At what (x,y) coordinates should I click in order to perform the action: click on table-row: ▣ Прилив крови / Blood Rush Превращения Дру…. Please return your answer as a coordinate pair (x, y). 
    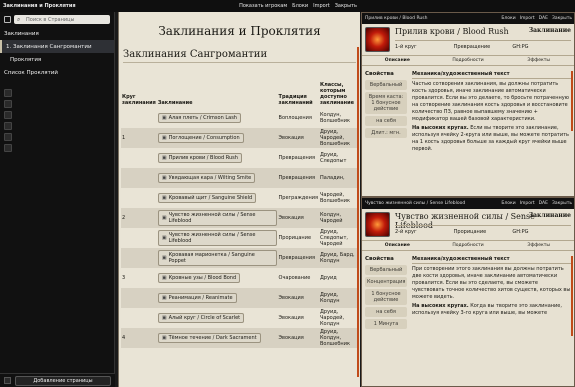
    Looking at the image, I should click on (239, 158).